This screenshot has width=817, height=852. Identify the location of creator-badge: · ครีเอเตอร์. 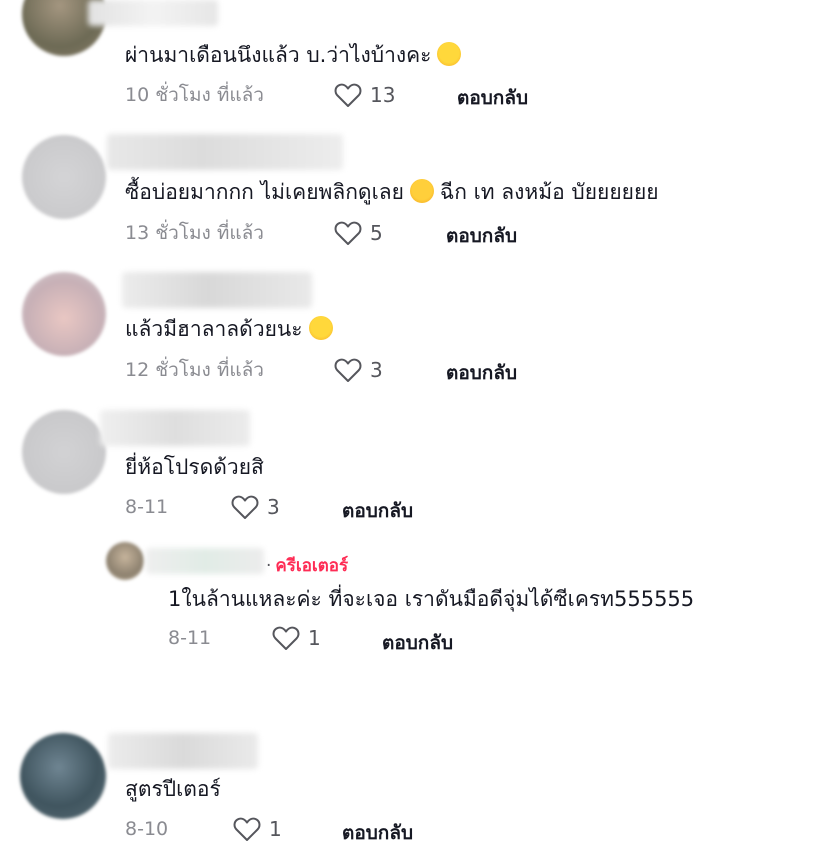
(307, 566).